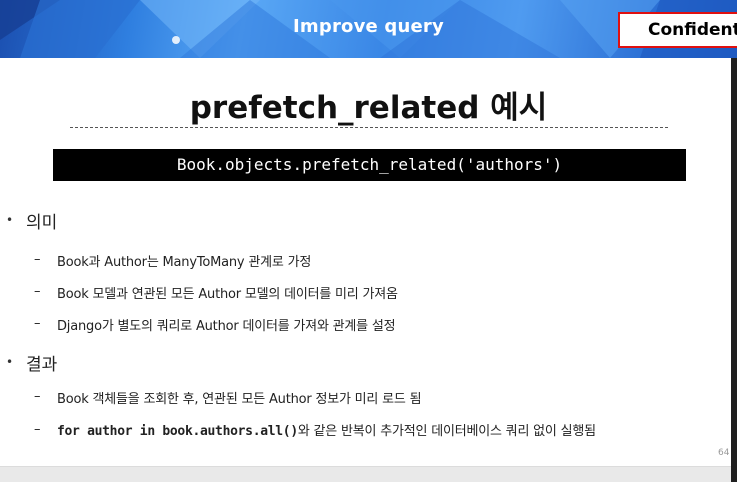 The image size is (737, 482). I want to click on slide-banner: Improve query Confidential, so click(368, 29).